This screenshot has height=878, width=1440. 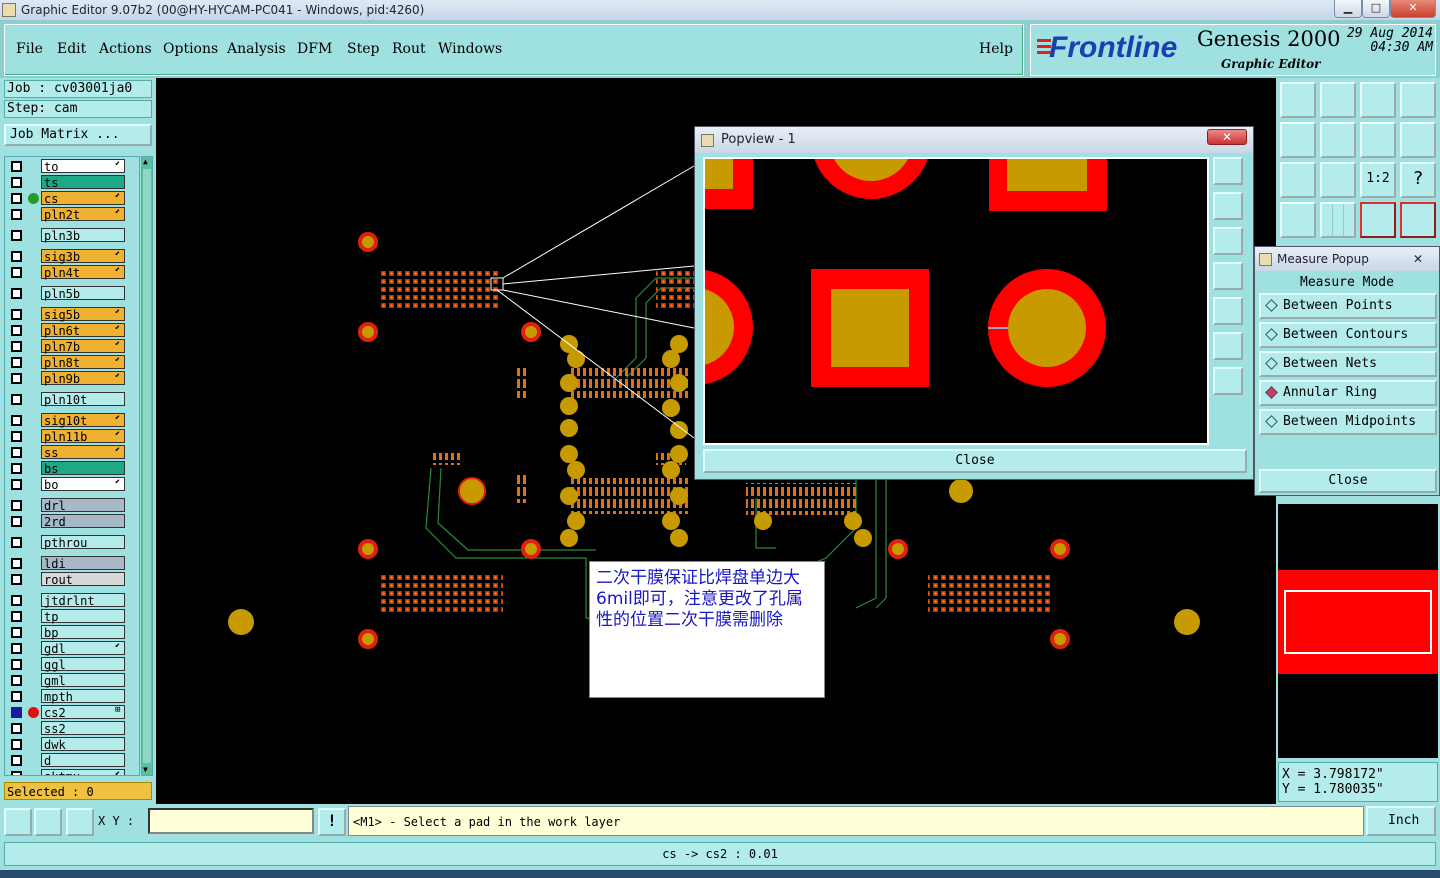 What do you see at coordinates (996, 49) in the screenshot?
I see `menu-help: Help` at bounding box center [996, 49].